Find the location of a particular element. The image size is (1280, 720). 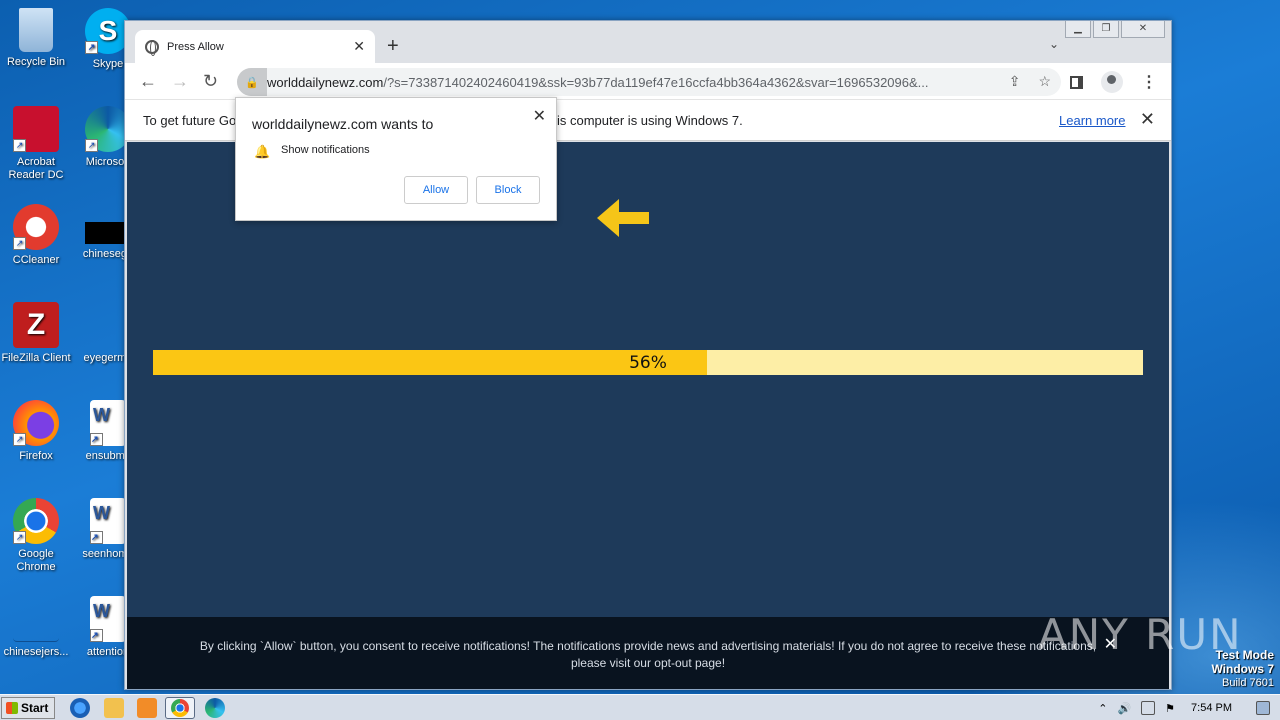

popup-heading: worlddailynewz.com wants to is located at coordinates (343, 124).